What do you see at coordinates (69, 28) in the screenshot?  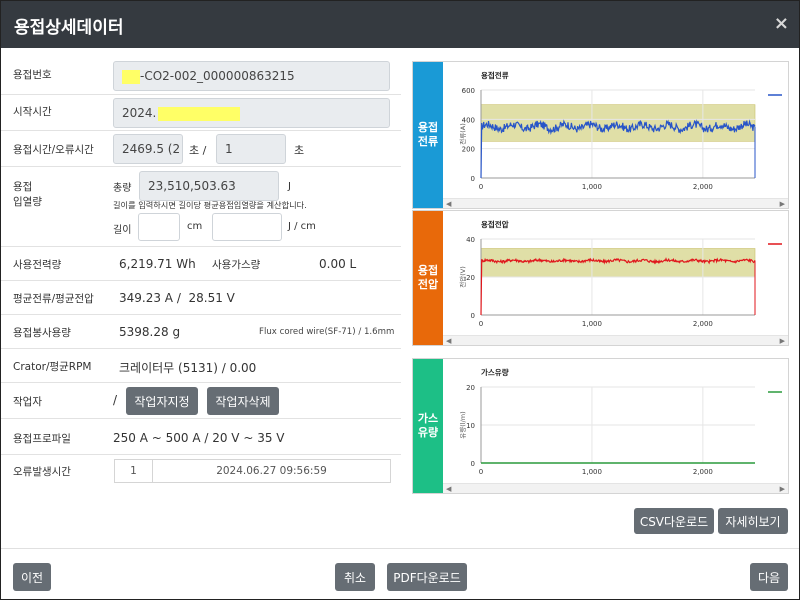 I see `dialog-title: 용접상세데이터` at bounding box center [69, 28].